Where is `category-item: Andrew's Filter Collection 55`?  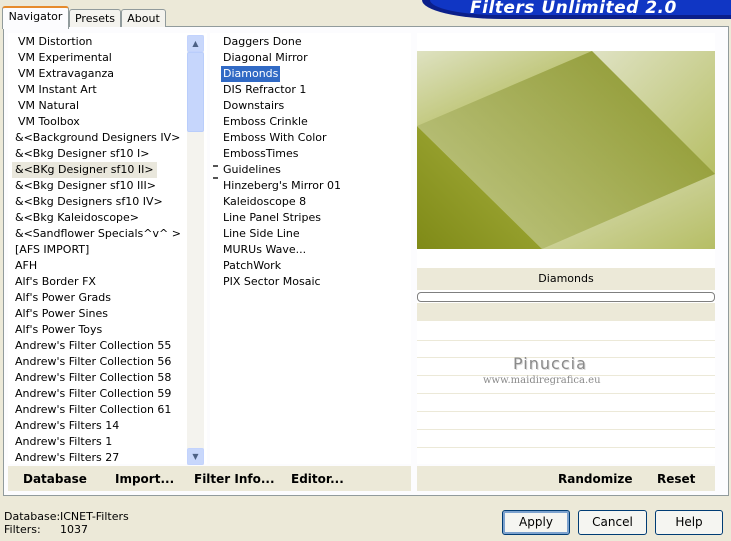
category-item: Andrew's Filter Collection 55 is located at coordinates (93, 346).